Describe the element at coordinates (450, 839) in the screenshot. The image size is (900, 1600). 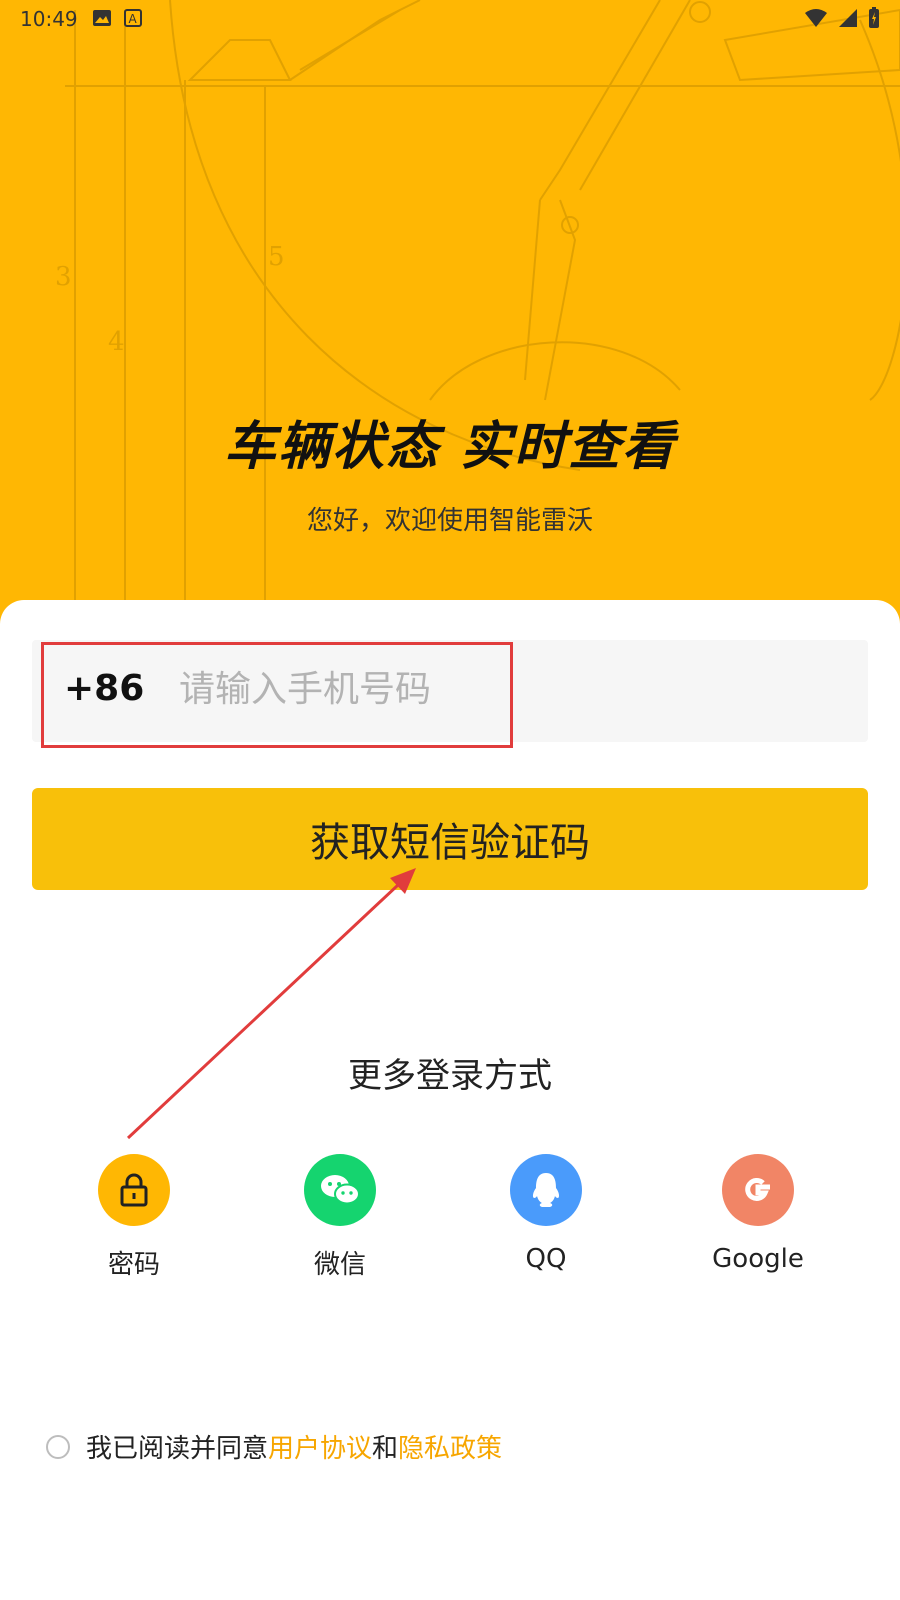
I see `get-sms-code-button: 获取短信验证码` at that location.